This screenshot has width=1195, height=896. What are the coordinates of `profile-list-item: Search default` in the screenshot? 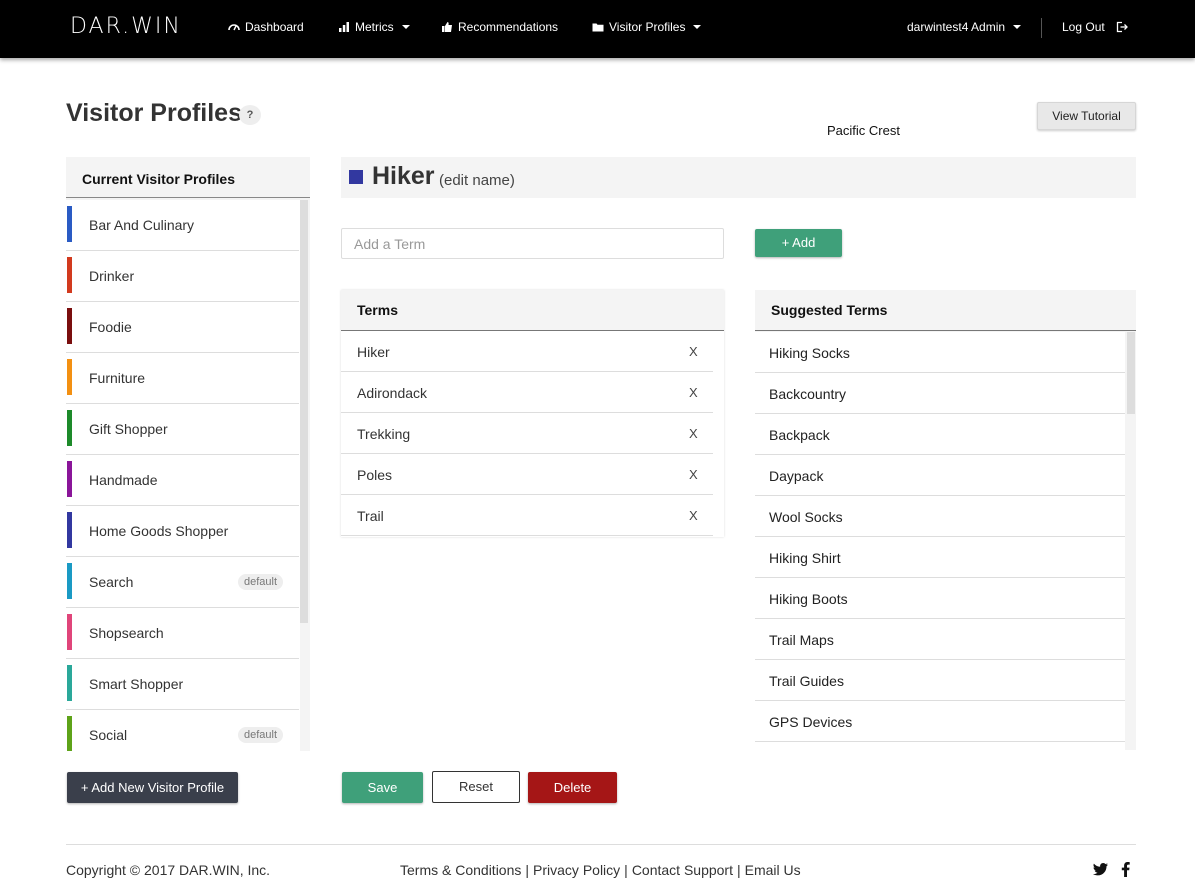 It's located at (182, 582).